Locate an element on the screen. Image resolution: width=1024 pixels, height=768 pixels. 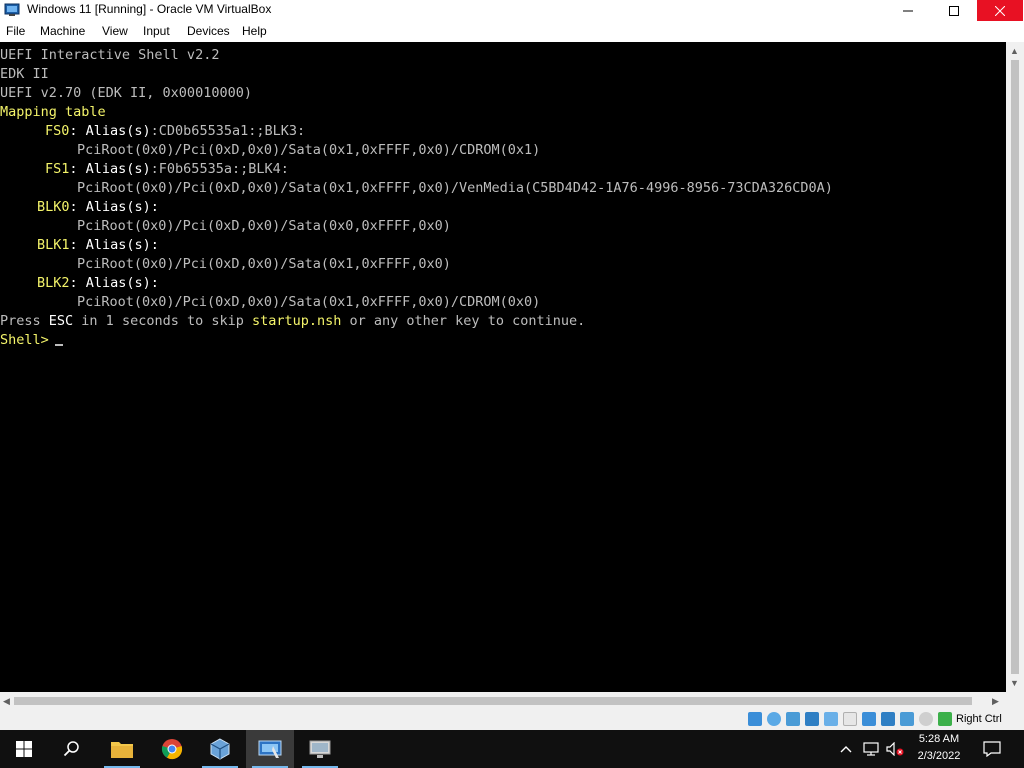
startup-nsh-text: startup.nsh is located at coordinates (296, 321).